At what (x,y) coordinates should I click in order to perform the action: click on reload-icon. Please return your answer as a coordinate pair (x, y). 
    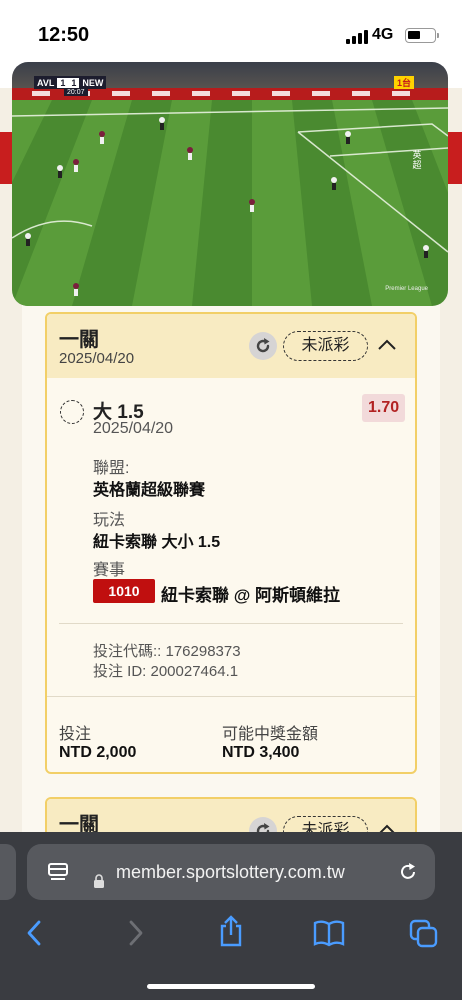
    Looking at the image, I should click on (408, 872).